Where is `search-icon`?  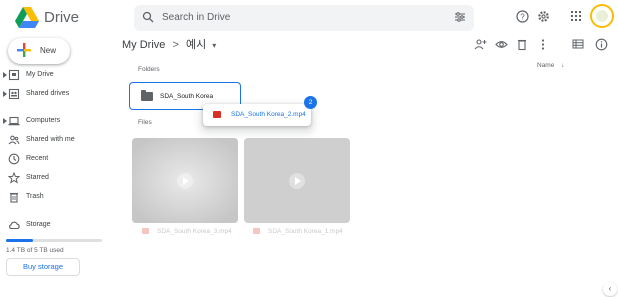
search-icon is located at coordinates (148, 17).